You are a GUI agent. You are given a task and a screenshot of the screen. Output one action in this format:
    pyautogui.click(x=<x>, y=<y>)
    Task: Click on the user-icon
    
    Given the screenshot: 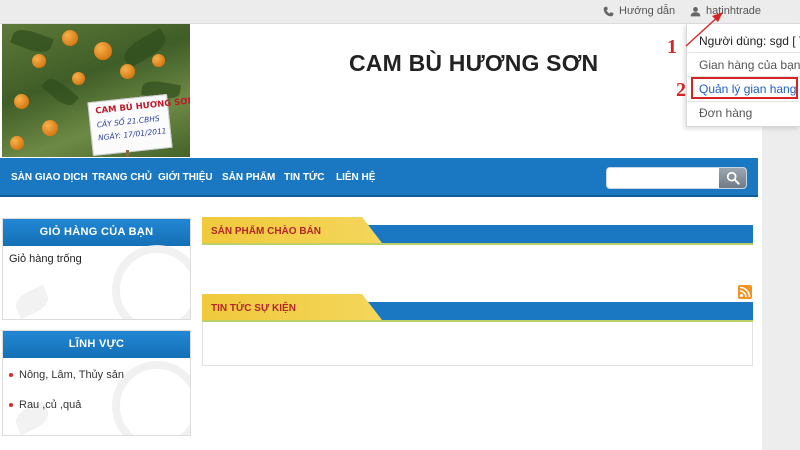 What is the action you would take?
    pyautogui.click(x=695, y=11)
    